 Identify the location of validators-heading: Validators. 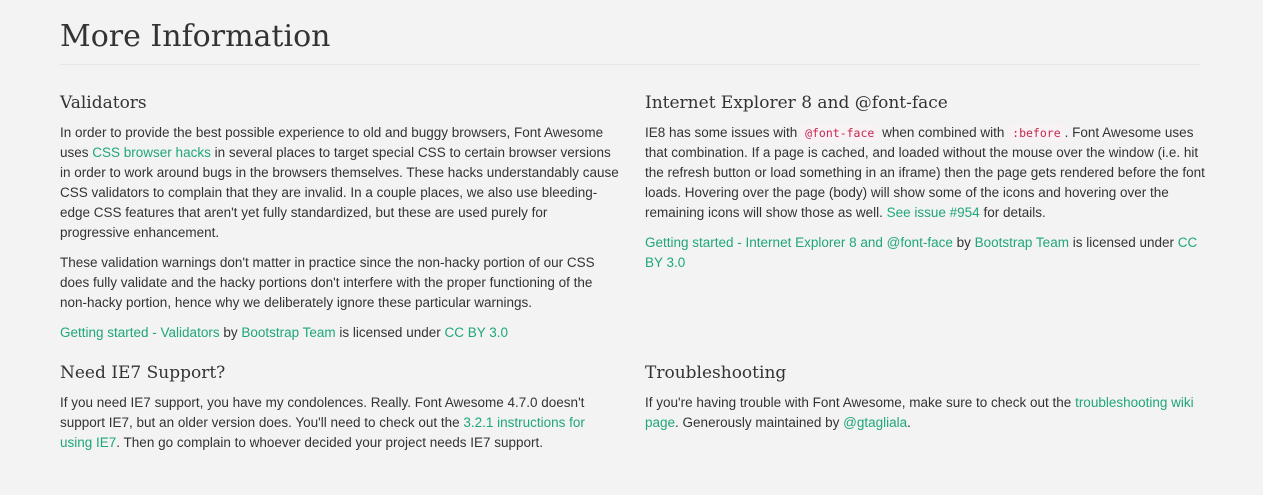
(103, 103).